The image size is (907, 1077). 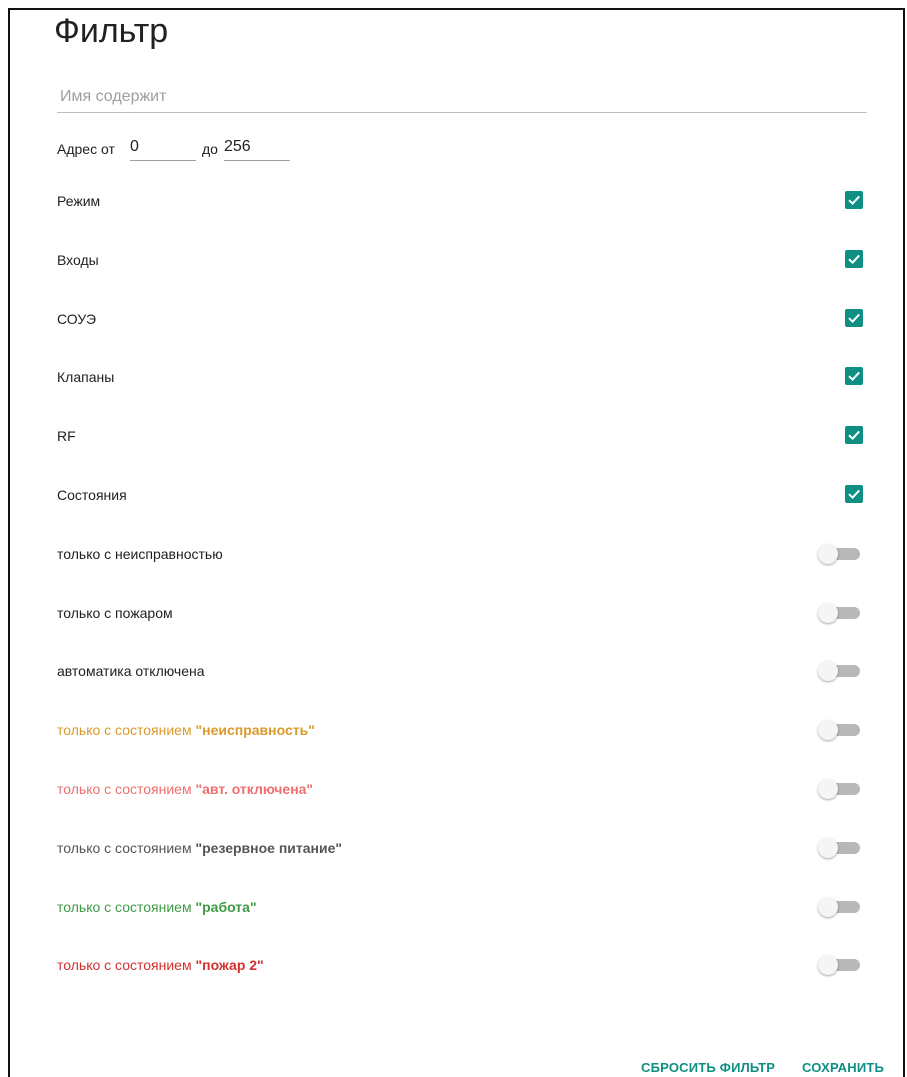 I want to click on toggle-row-label-prefix: только с неисправностью, so click(x=140, y=554).